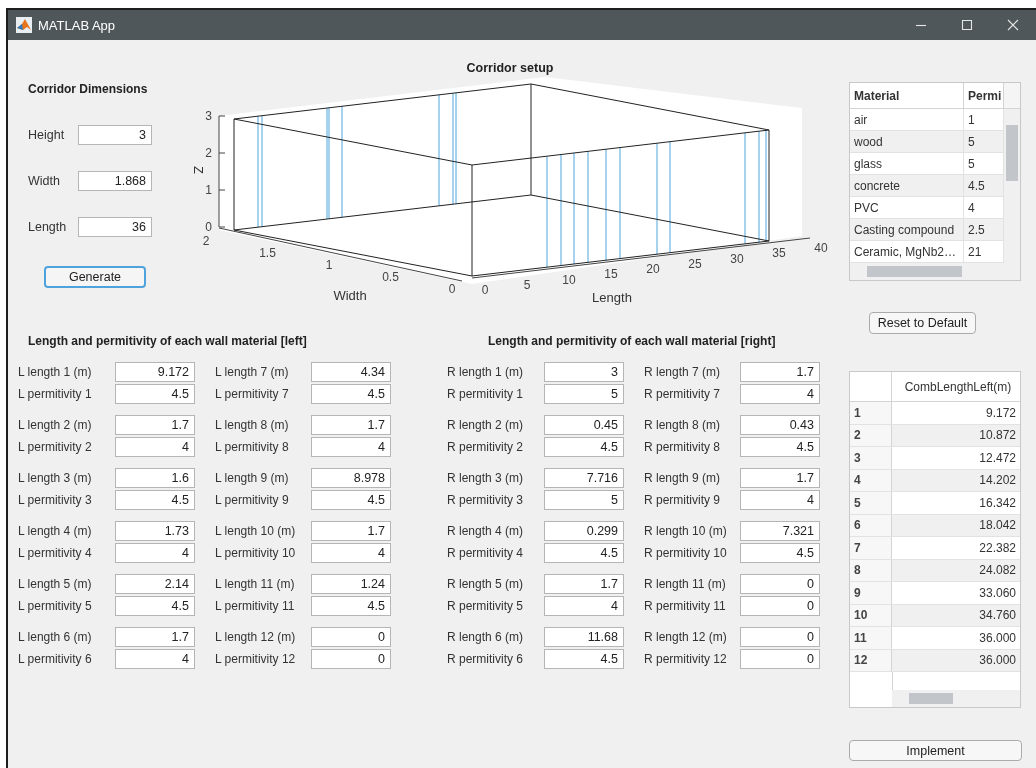 This screenshot has width=1036, height=768. I want to click on field-label: L length 3 (m), so click(55, 478).